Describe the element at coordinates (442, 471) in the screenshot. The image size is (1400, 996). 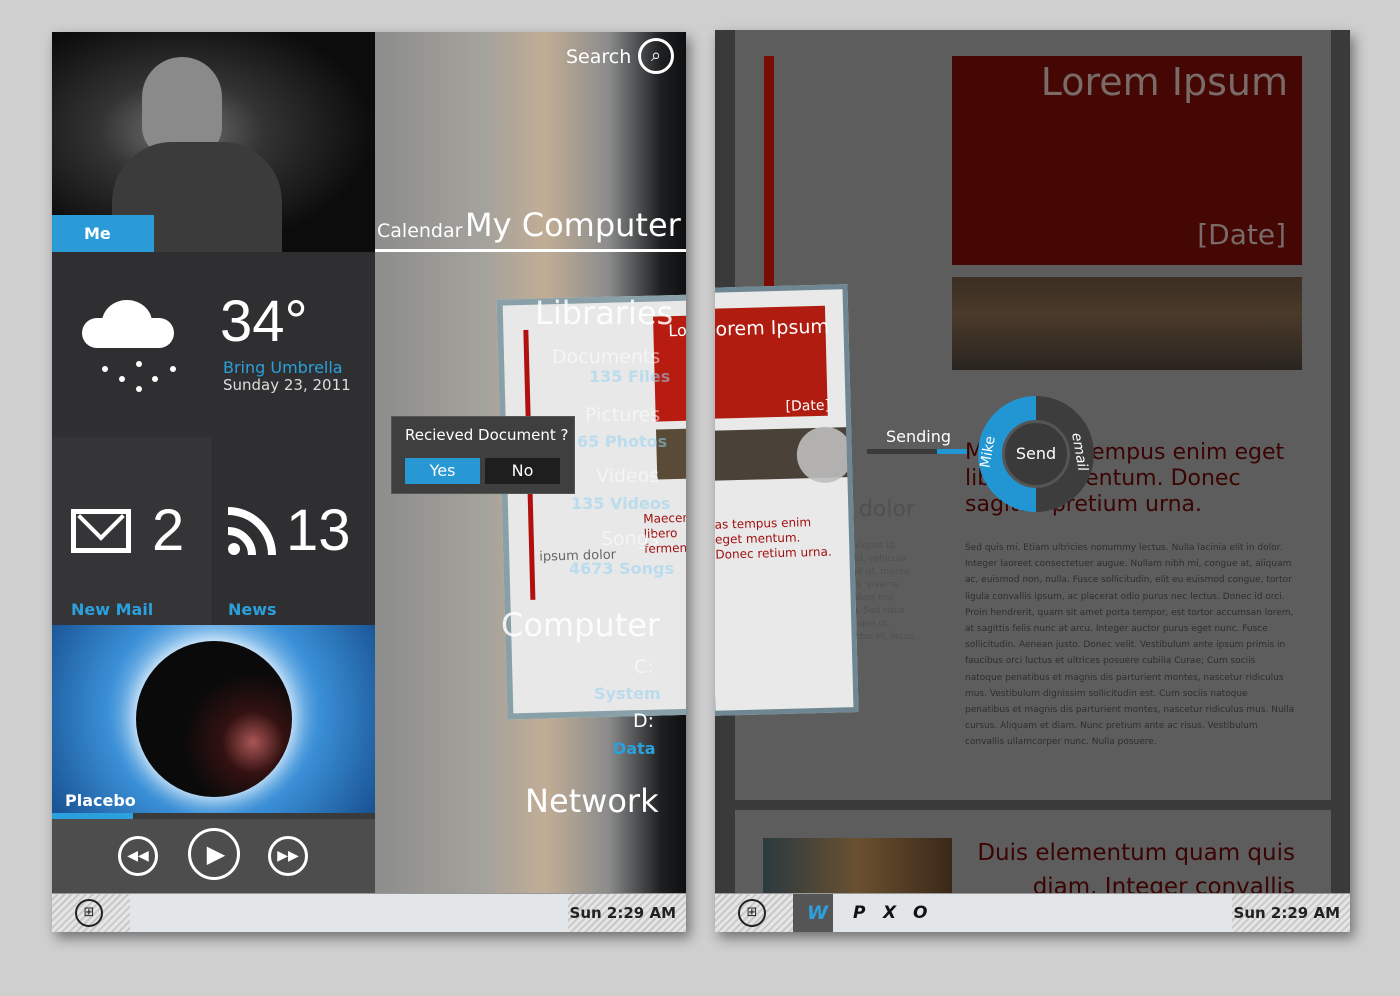
I see `yes-button: Yes` at that location.